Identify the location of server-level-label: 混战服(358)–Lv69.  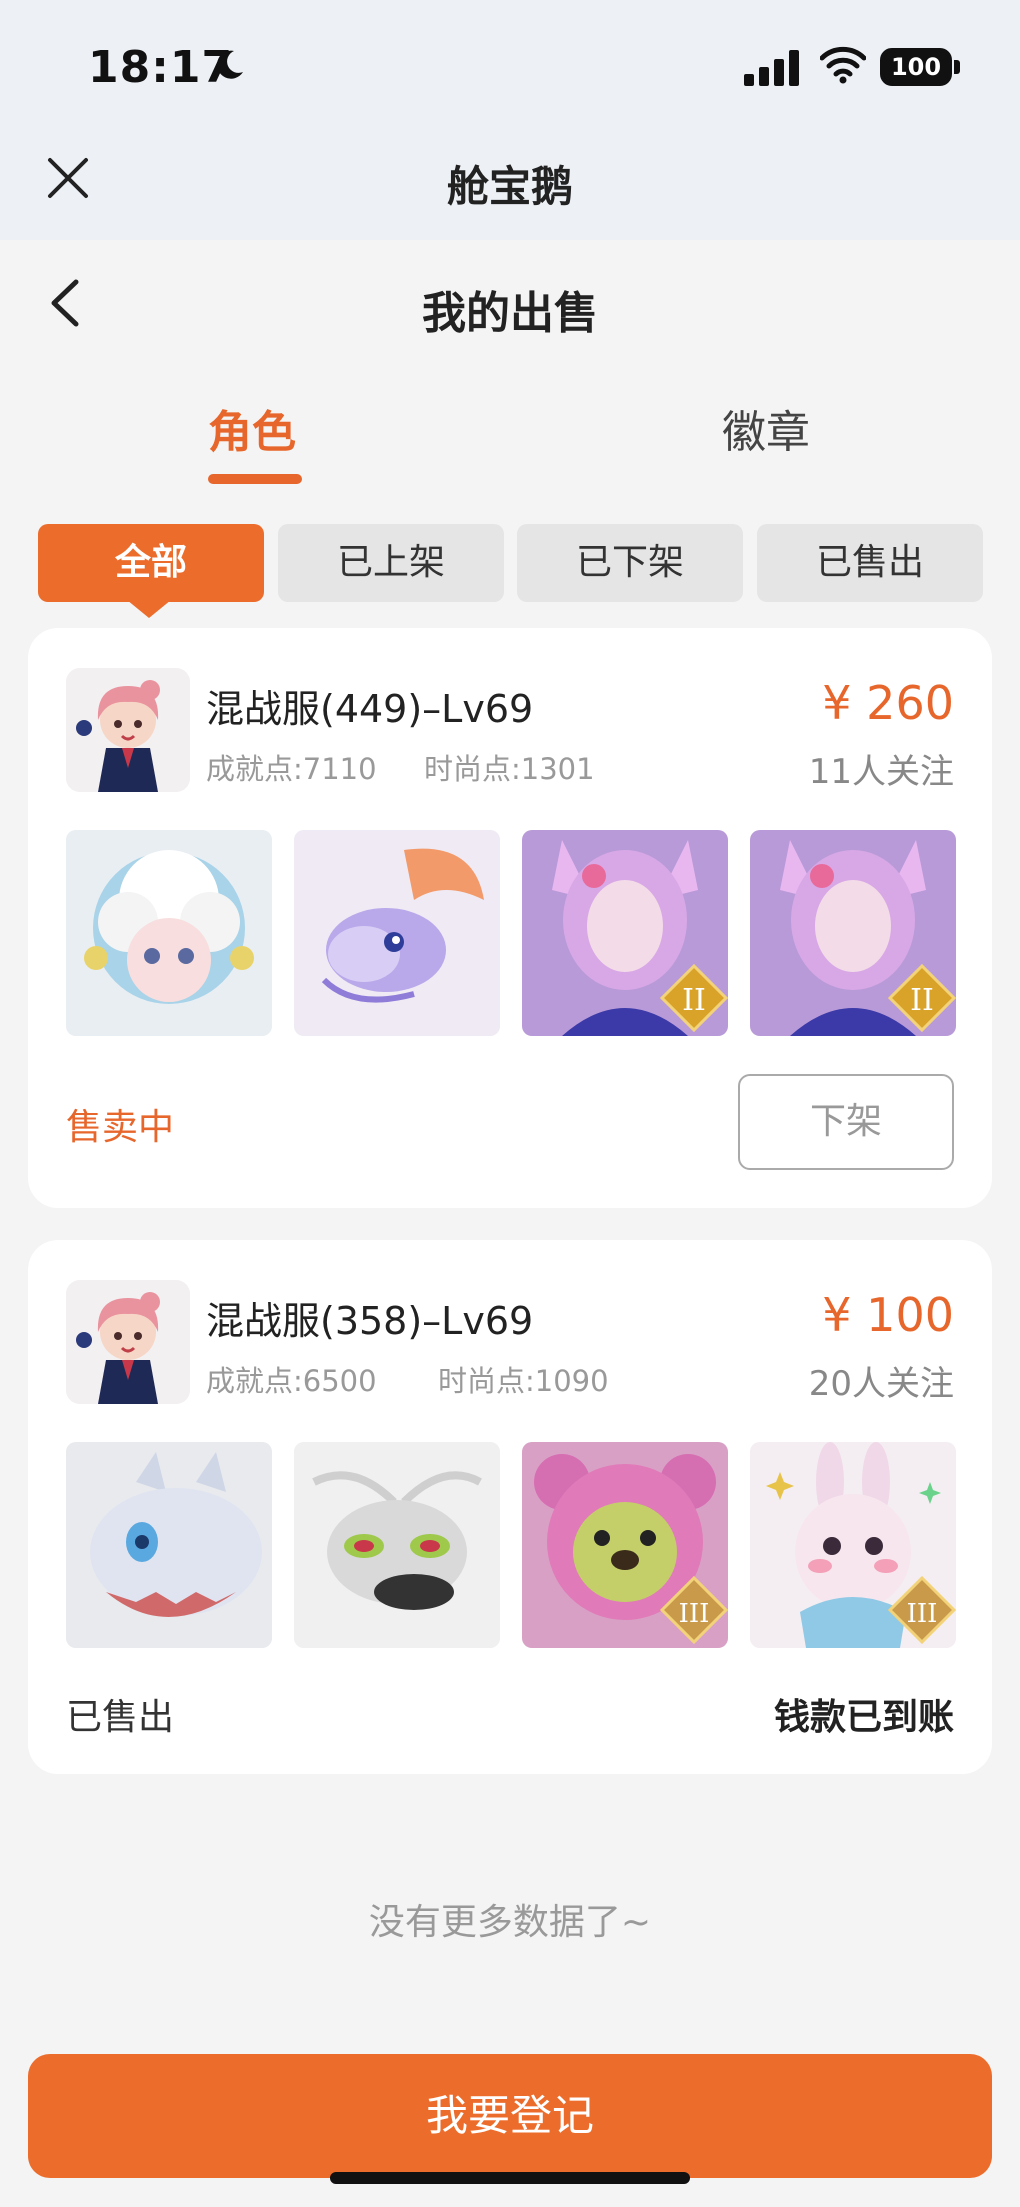
(370, 1321).